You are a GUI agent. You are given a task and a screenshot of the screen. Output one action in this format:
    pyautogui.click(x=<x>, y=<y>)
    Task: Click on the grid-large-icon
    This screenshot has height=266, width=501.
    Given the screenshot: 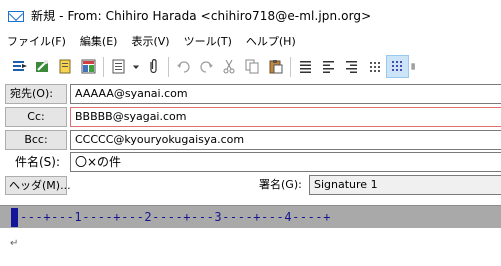 What is the action you would take?
    pyautogui.click(x=397, y=66)
    